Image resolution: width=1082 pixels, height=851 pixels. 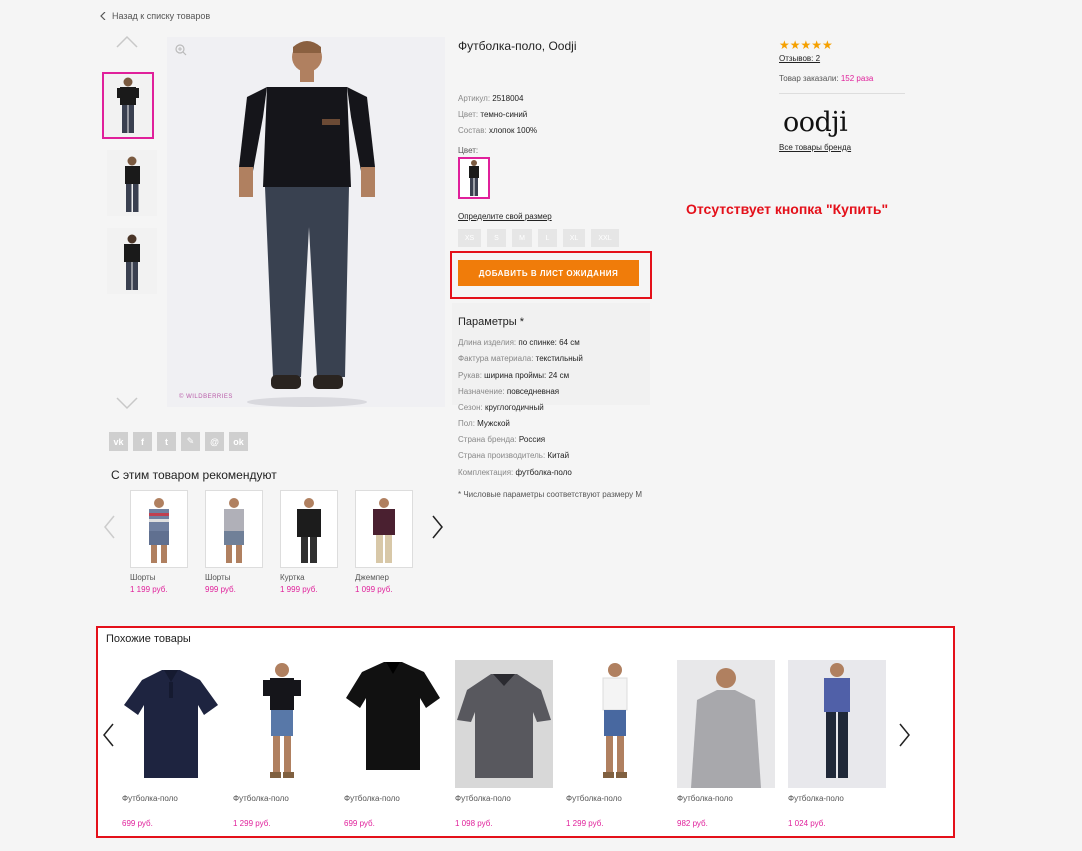 I want to click on model-side-icon, so click(x=132, y=184).